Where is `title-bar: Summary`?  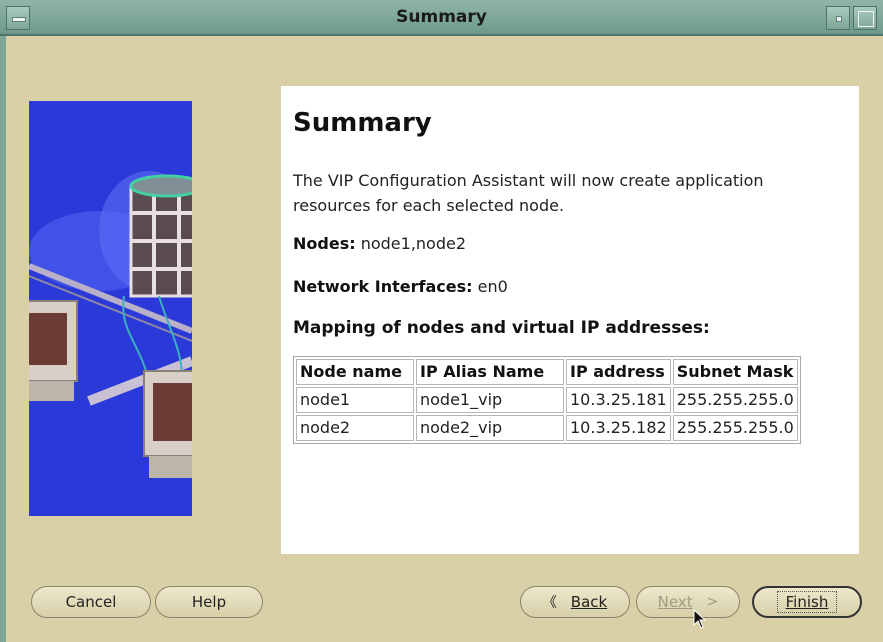 title-bar: Summary is located at coordinates (441, 18).